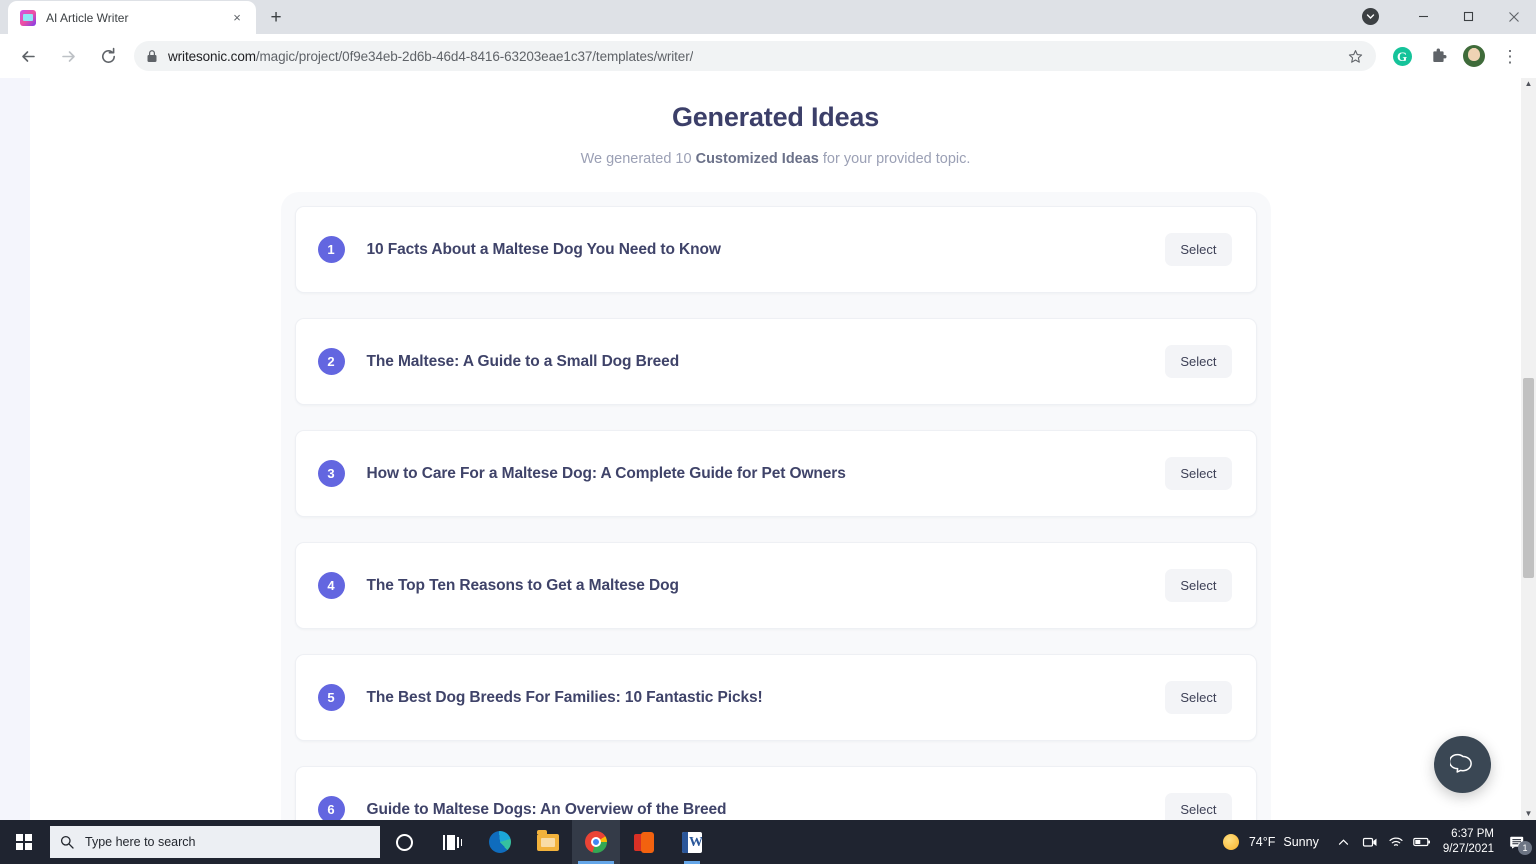  What do you see at coordinates (522, 585) in the screenshot?
I see `idea-title: The Top Ten Reasons to Get a Maltese Dog` at bounding box center [522, 585].